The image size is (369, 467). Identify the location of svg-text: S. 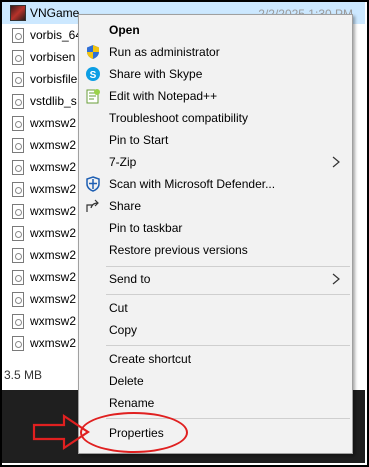
(93, 75).